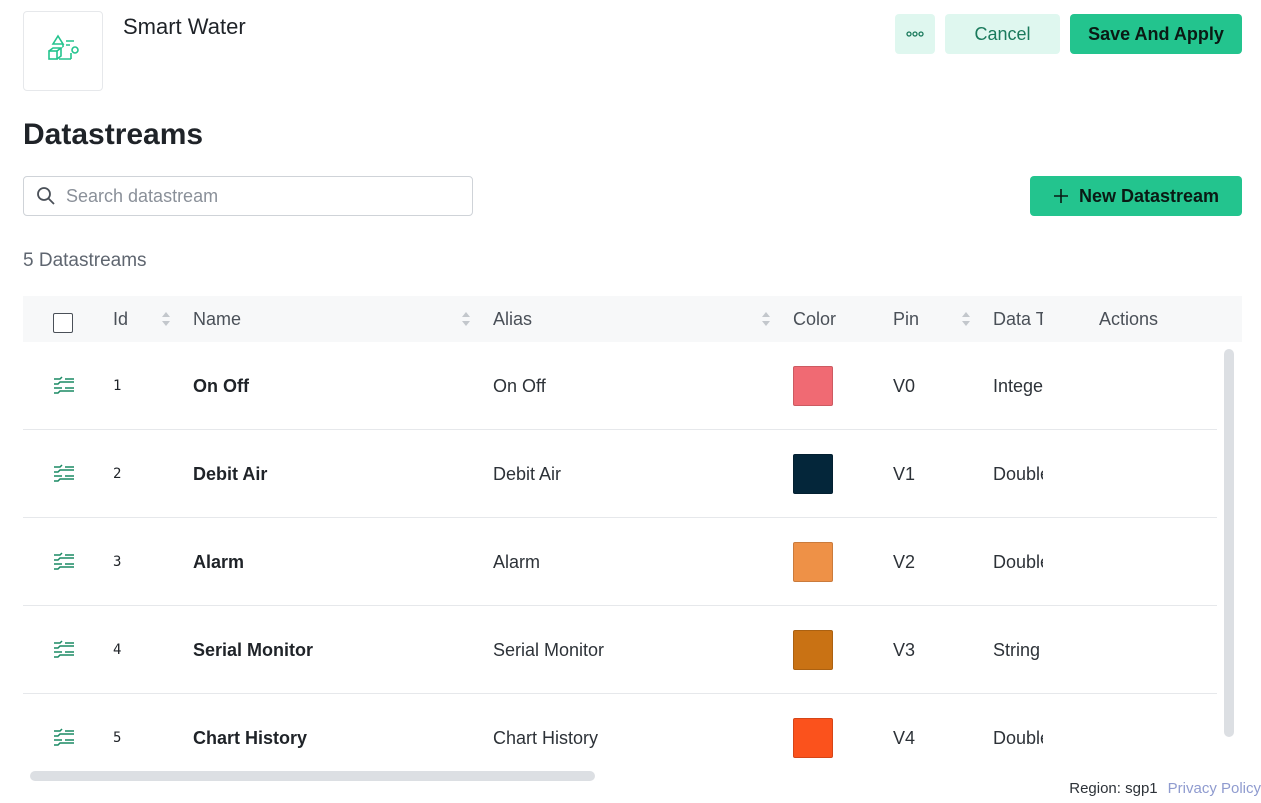  I want to click on new-datastream-label: New Datastream, so click(1149, 195).